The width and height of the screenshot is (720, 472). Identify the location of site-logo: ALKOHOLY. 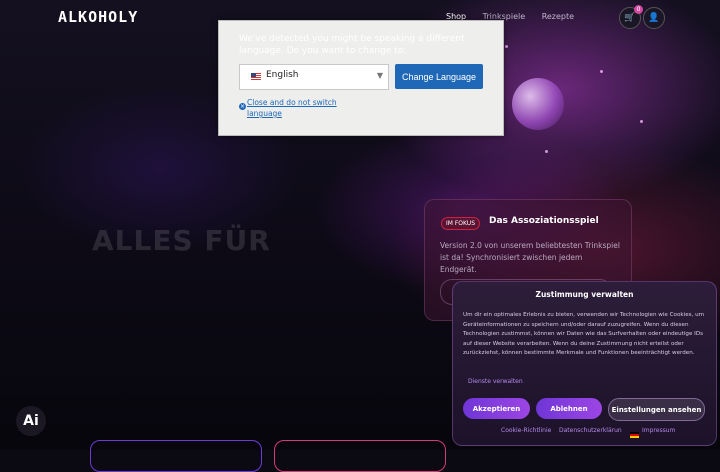
(98, 17).